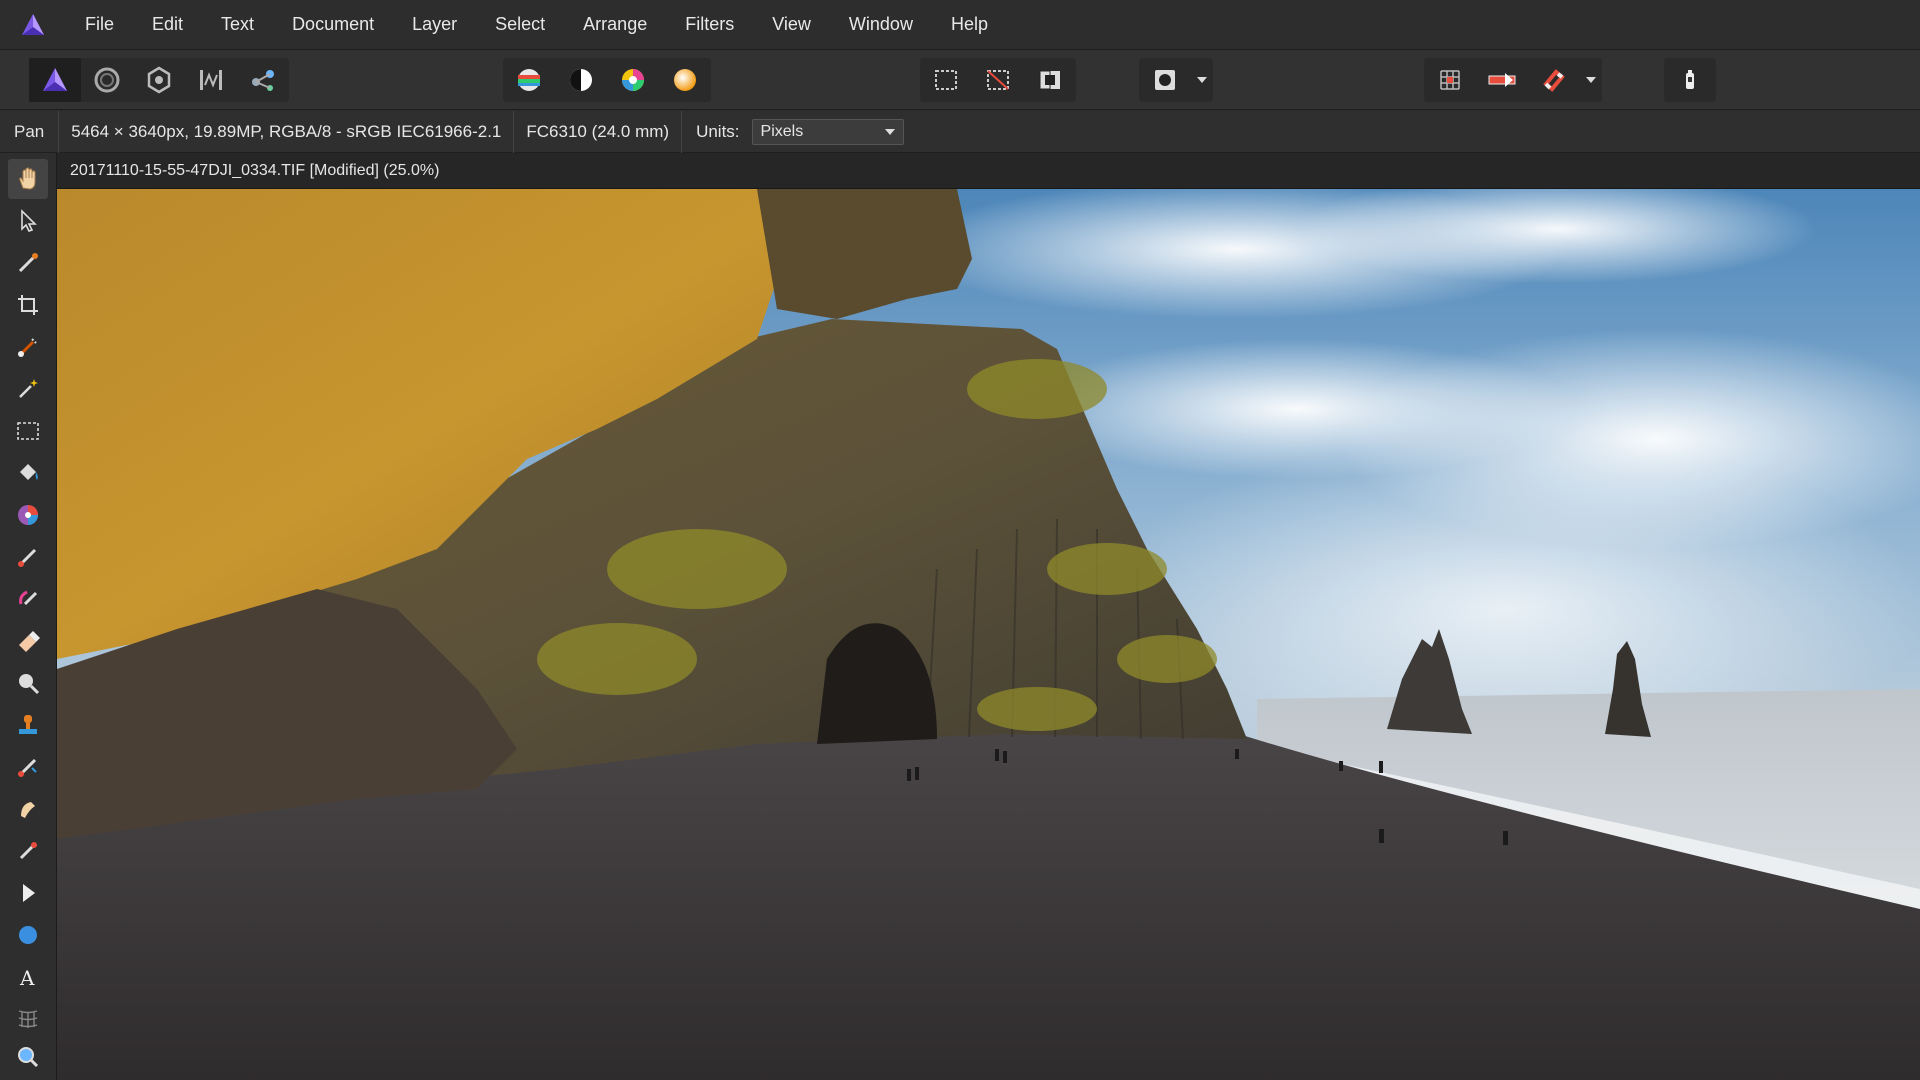  Describe the element at coordinates (28, 851) in the screenshot. I see `red-eye-tool-icon` at that location.